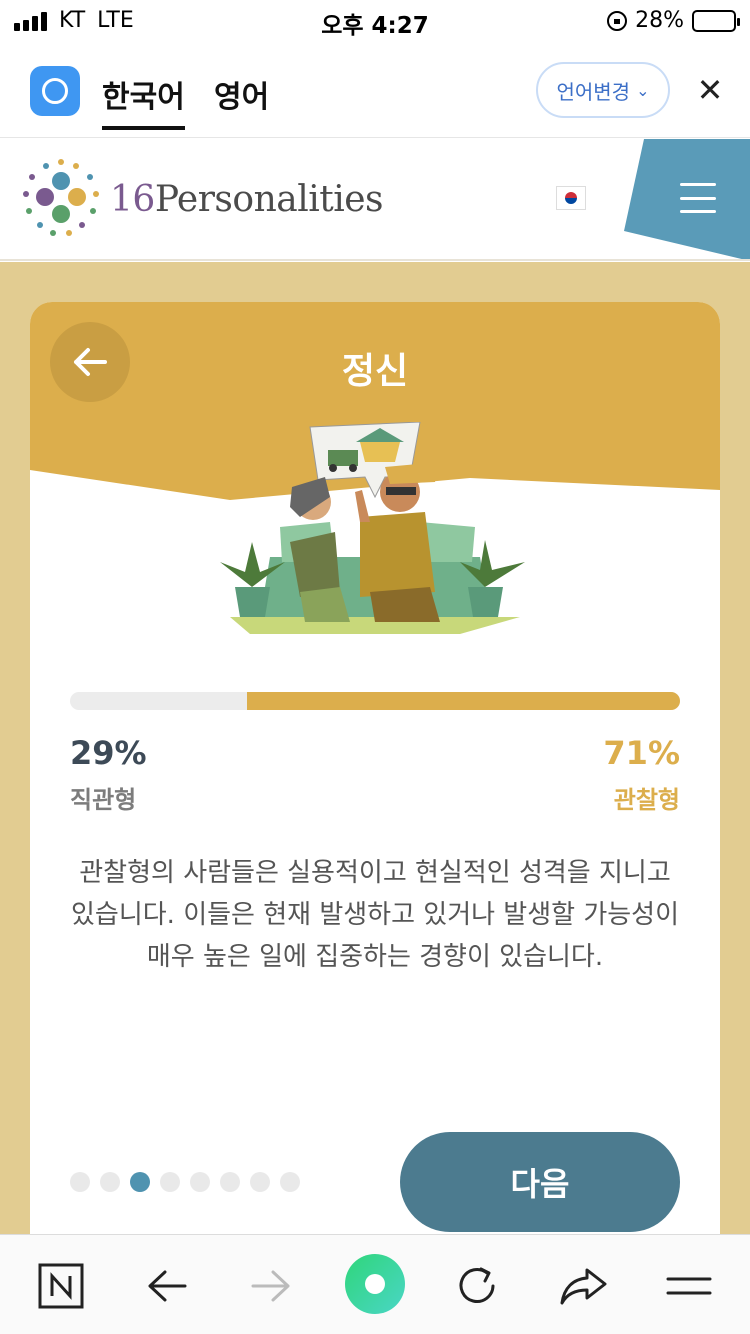 The image size is (750, 1334). Describe the element at coordinates (571, 198) in the screenshot. I see `korean-flag-icon` at that location.